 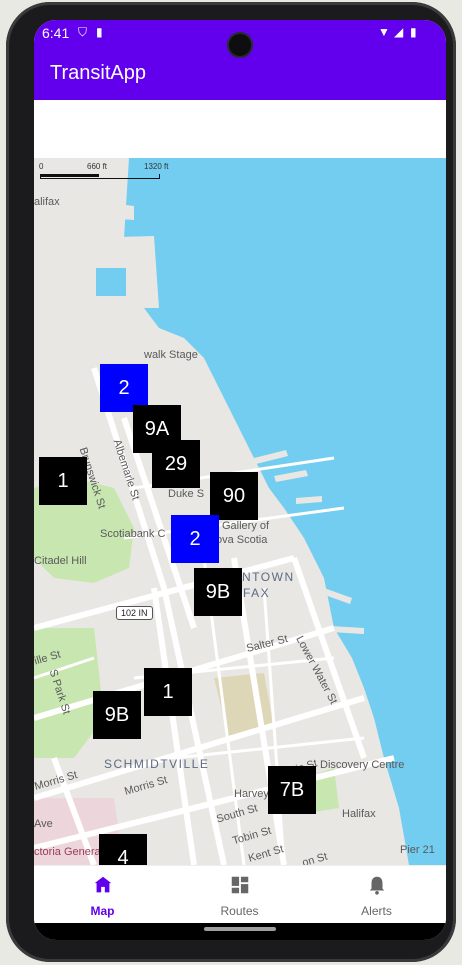 What do you see at coordinates (292, 790) in the screenshot?
I see `transit-marker: 7B` at bounding box center [292, 790].